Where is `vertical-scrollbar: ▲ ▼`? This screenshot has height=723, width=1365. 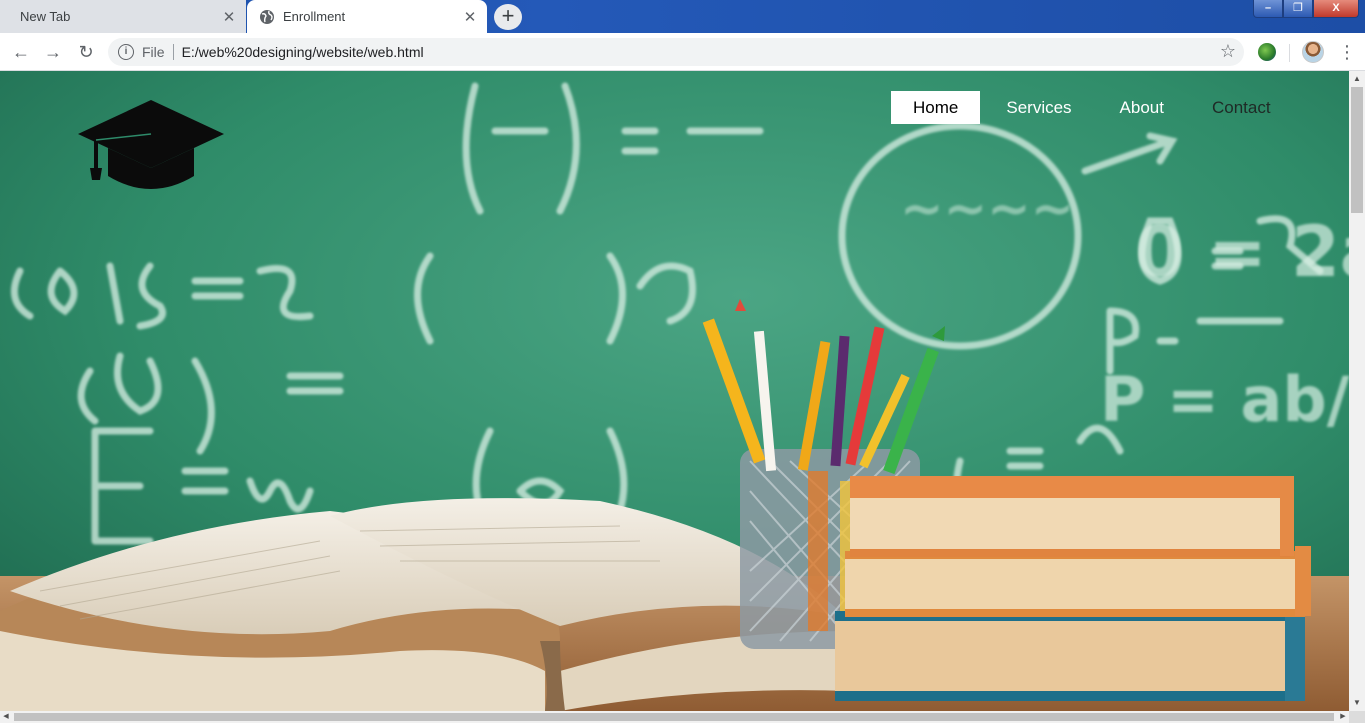 vertical-scrollbar: ▲ ▼ is located at coordinates (1357, 391).